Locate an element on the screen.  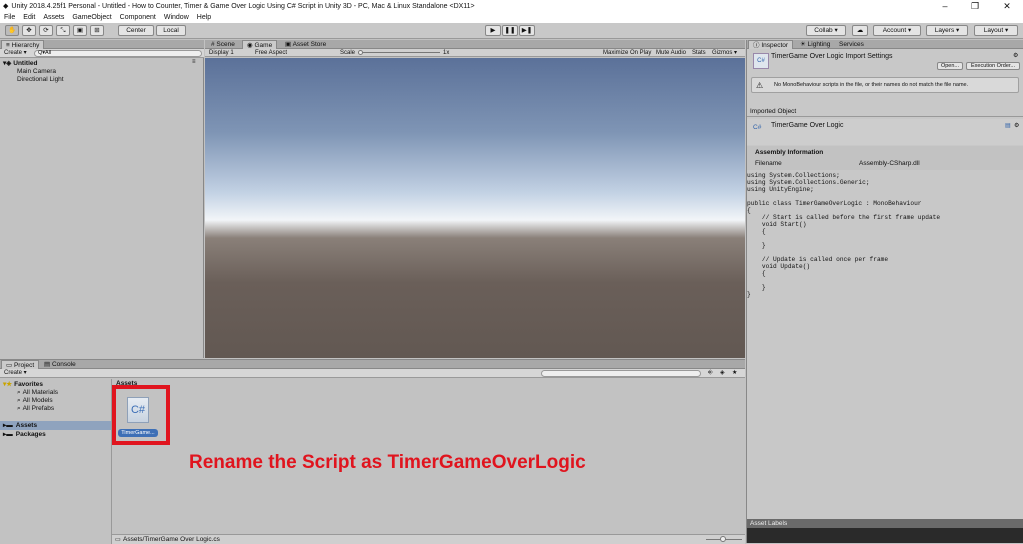
rotate-tool-icon: ⟳ is located at coordinates (46, 30).